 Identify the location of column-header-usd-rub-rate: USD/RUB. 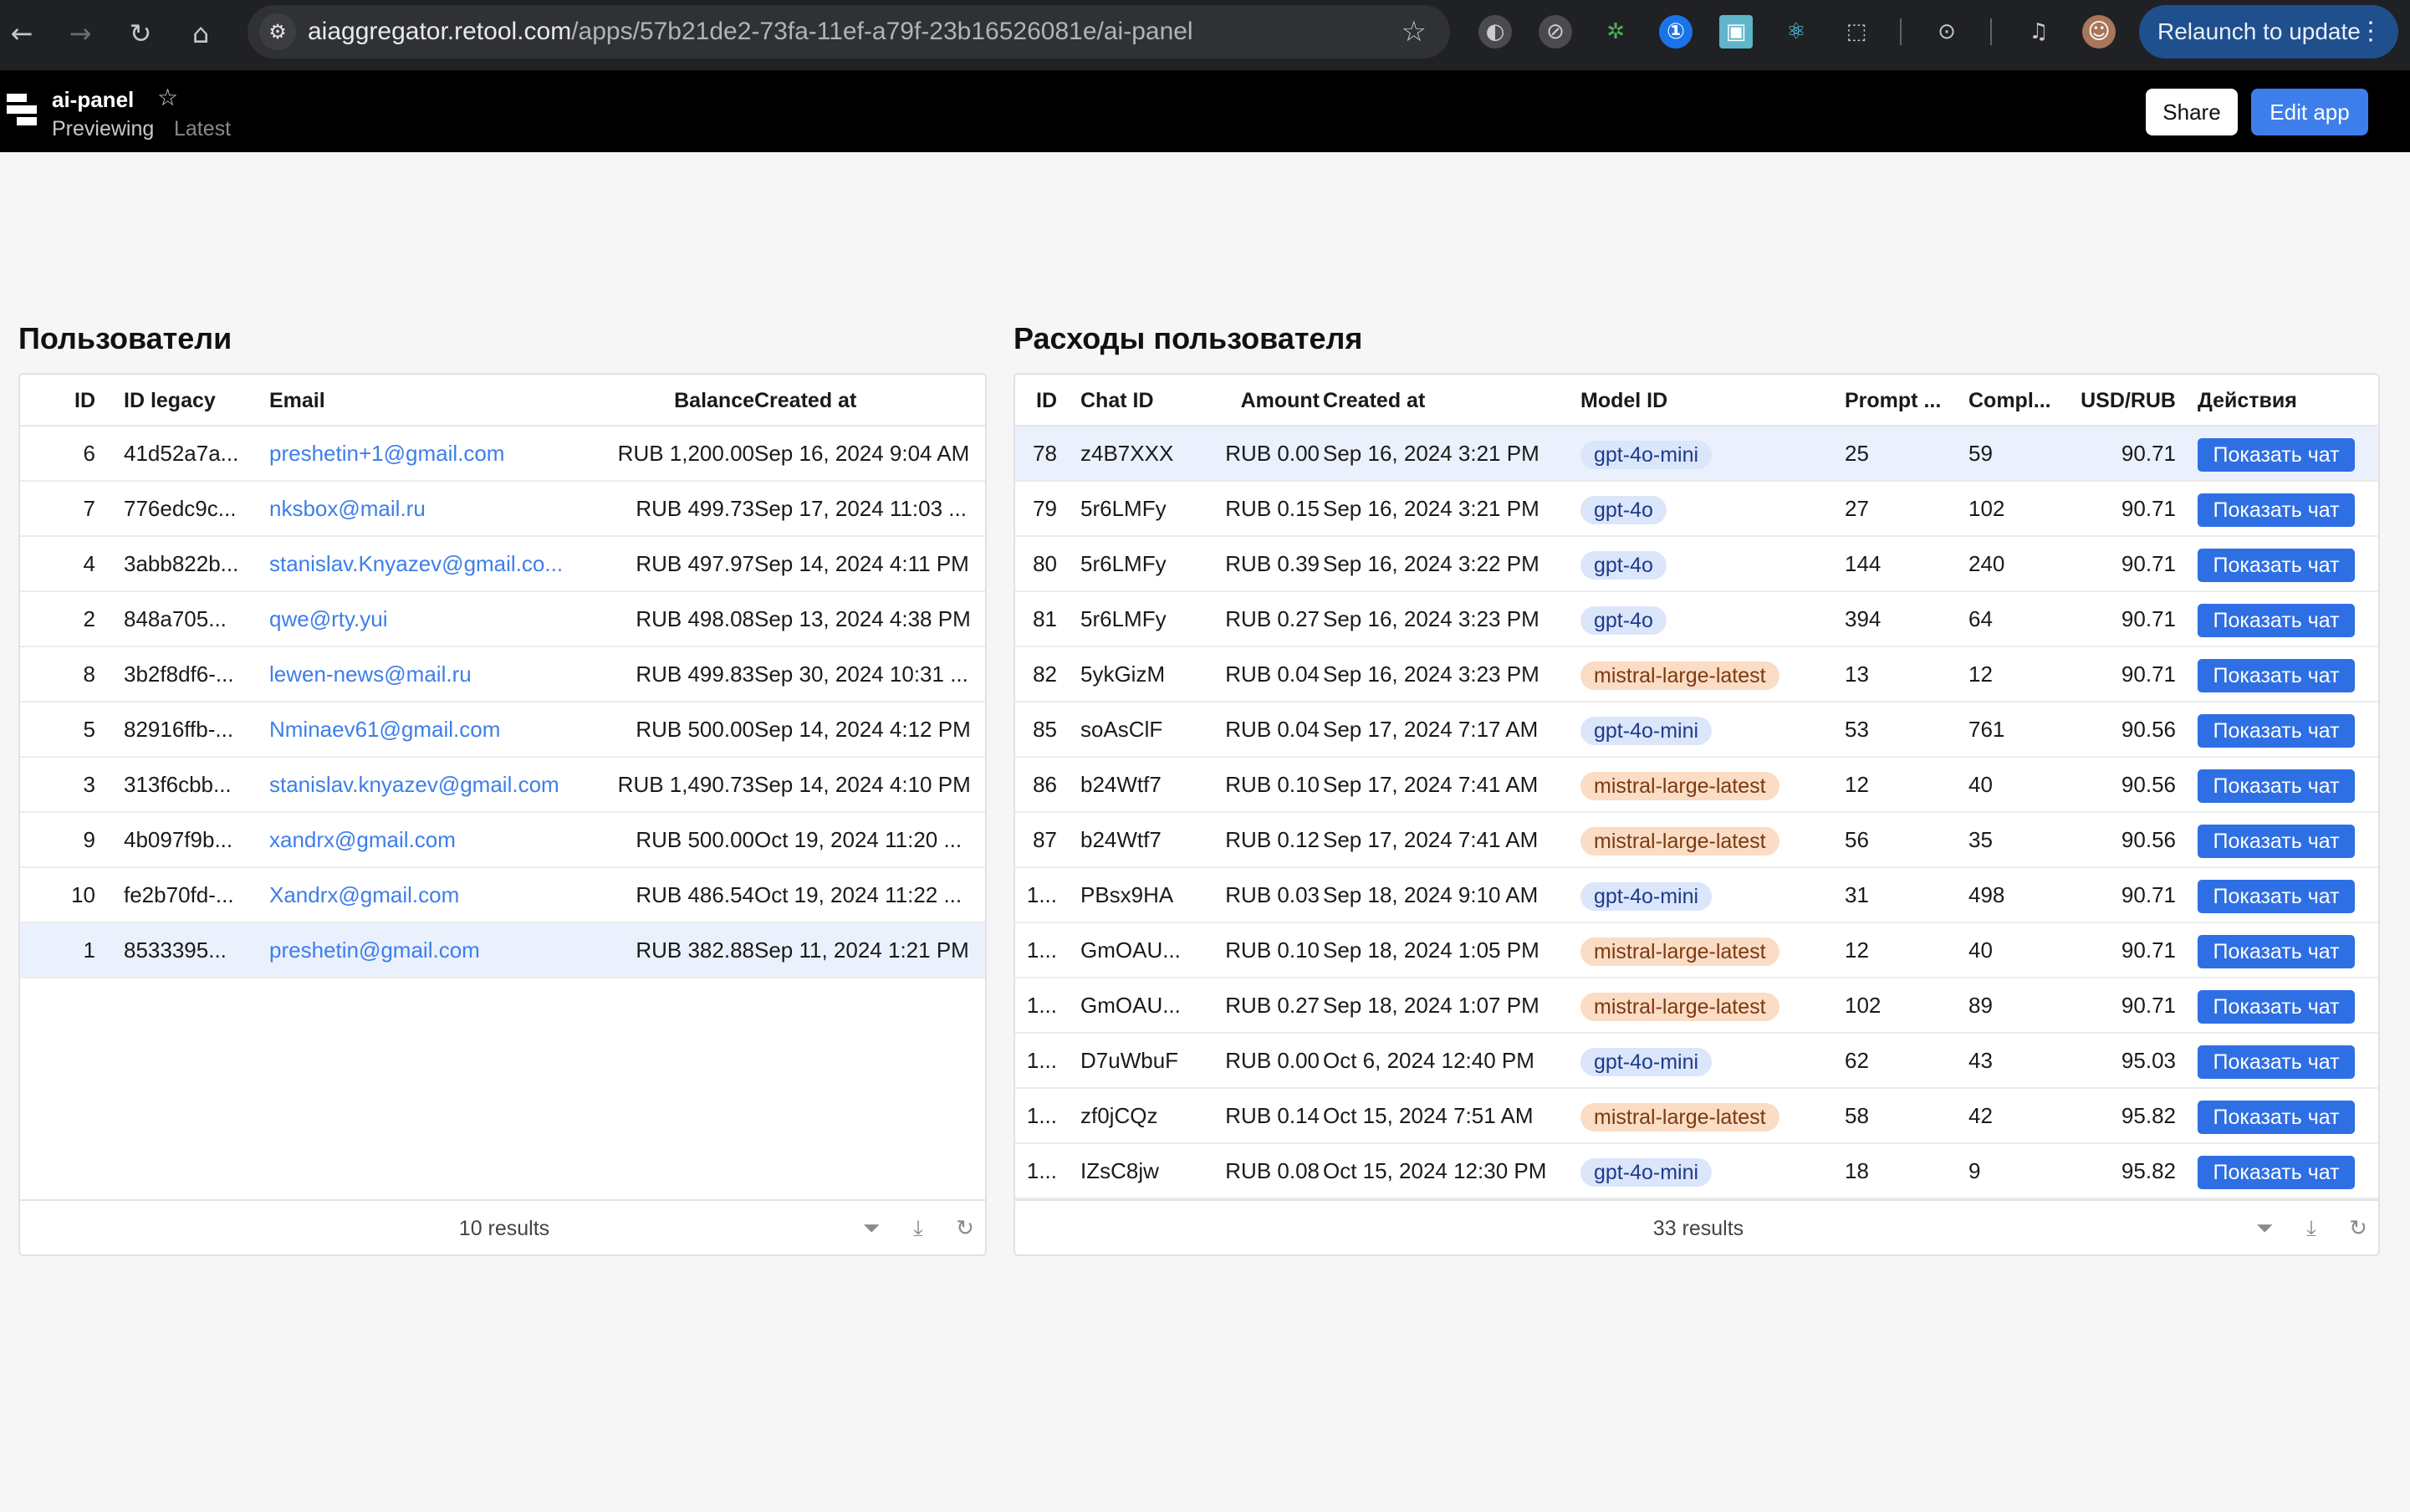
(2122, 401).